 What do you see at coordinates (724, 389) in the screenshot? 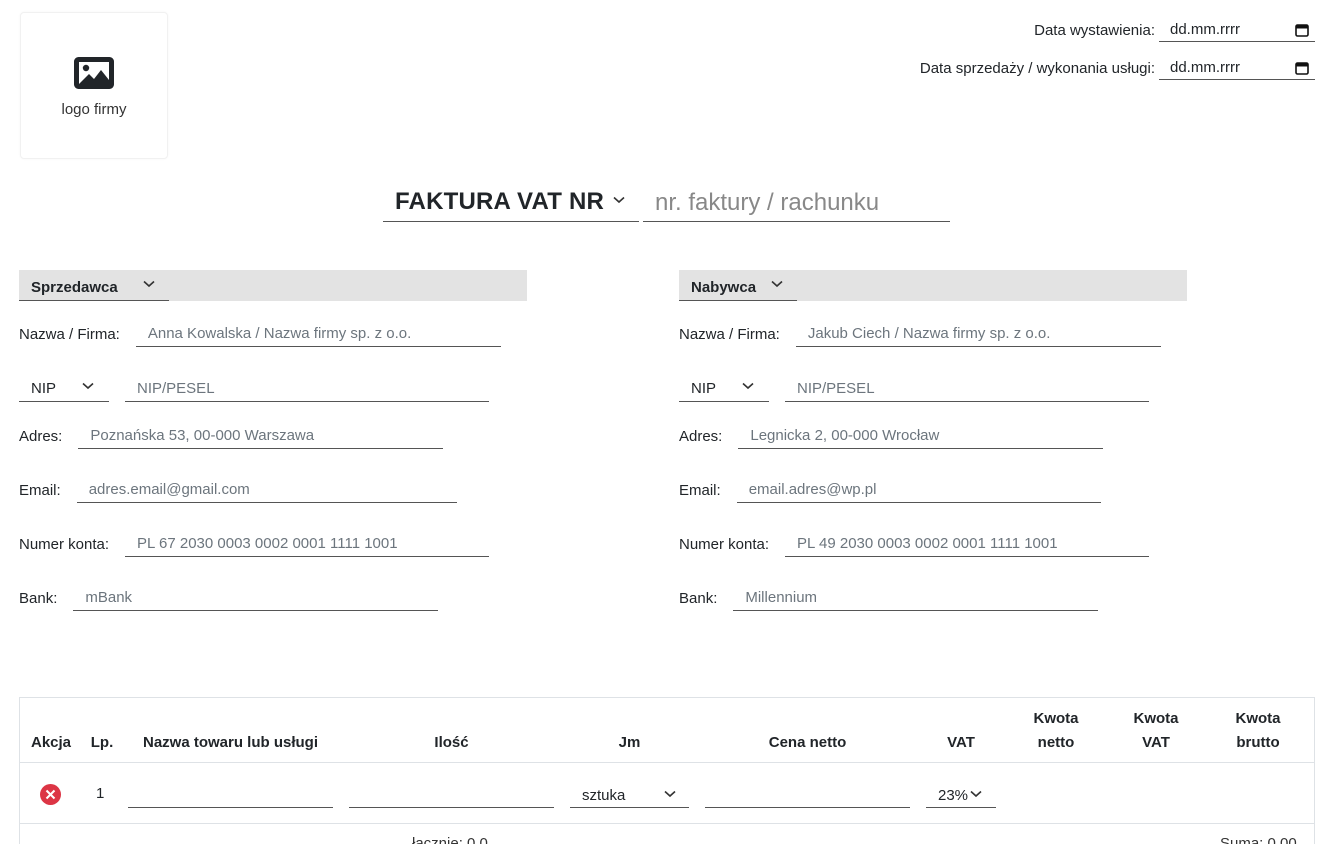
I see `buyer-id-type-select: NIP` at bounding box center [724, 389].